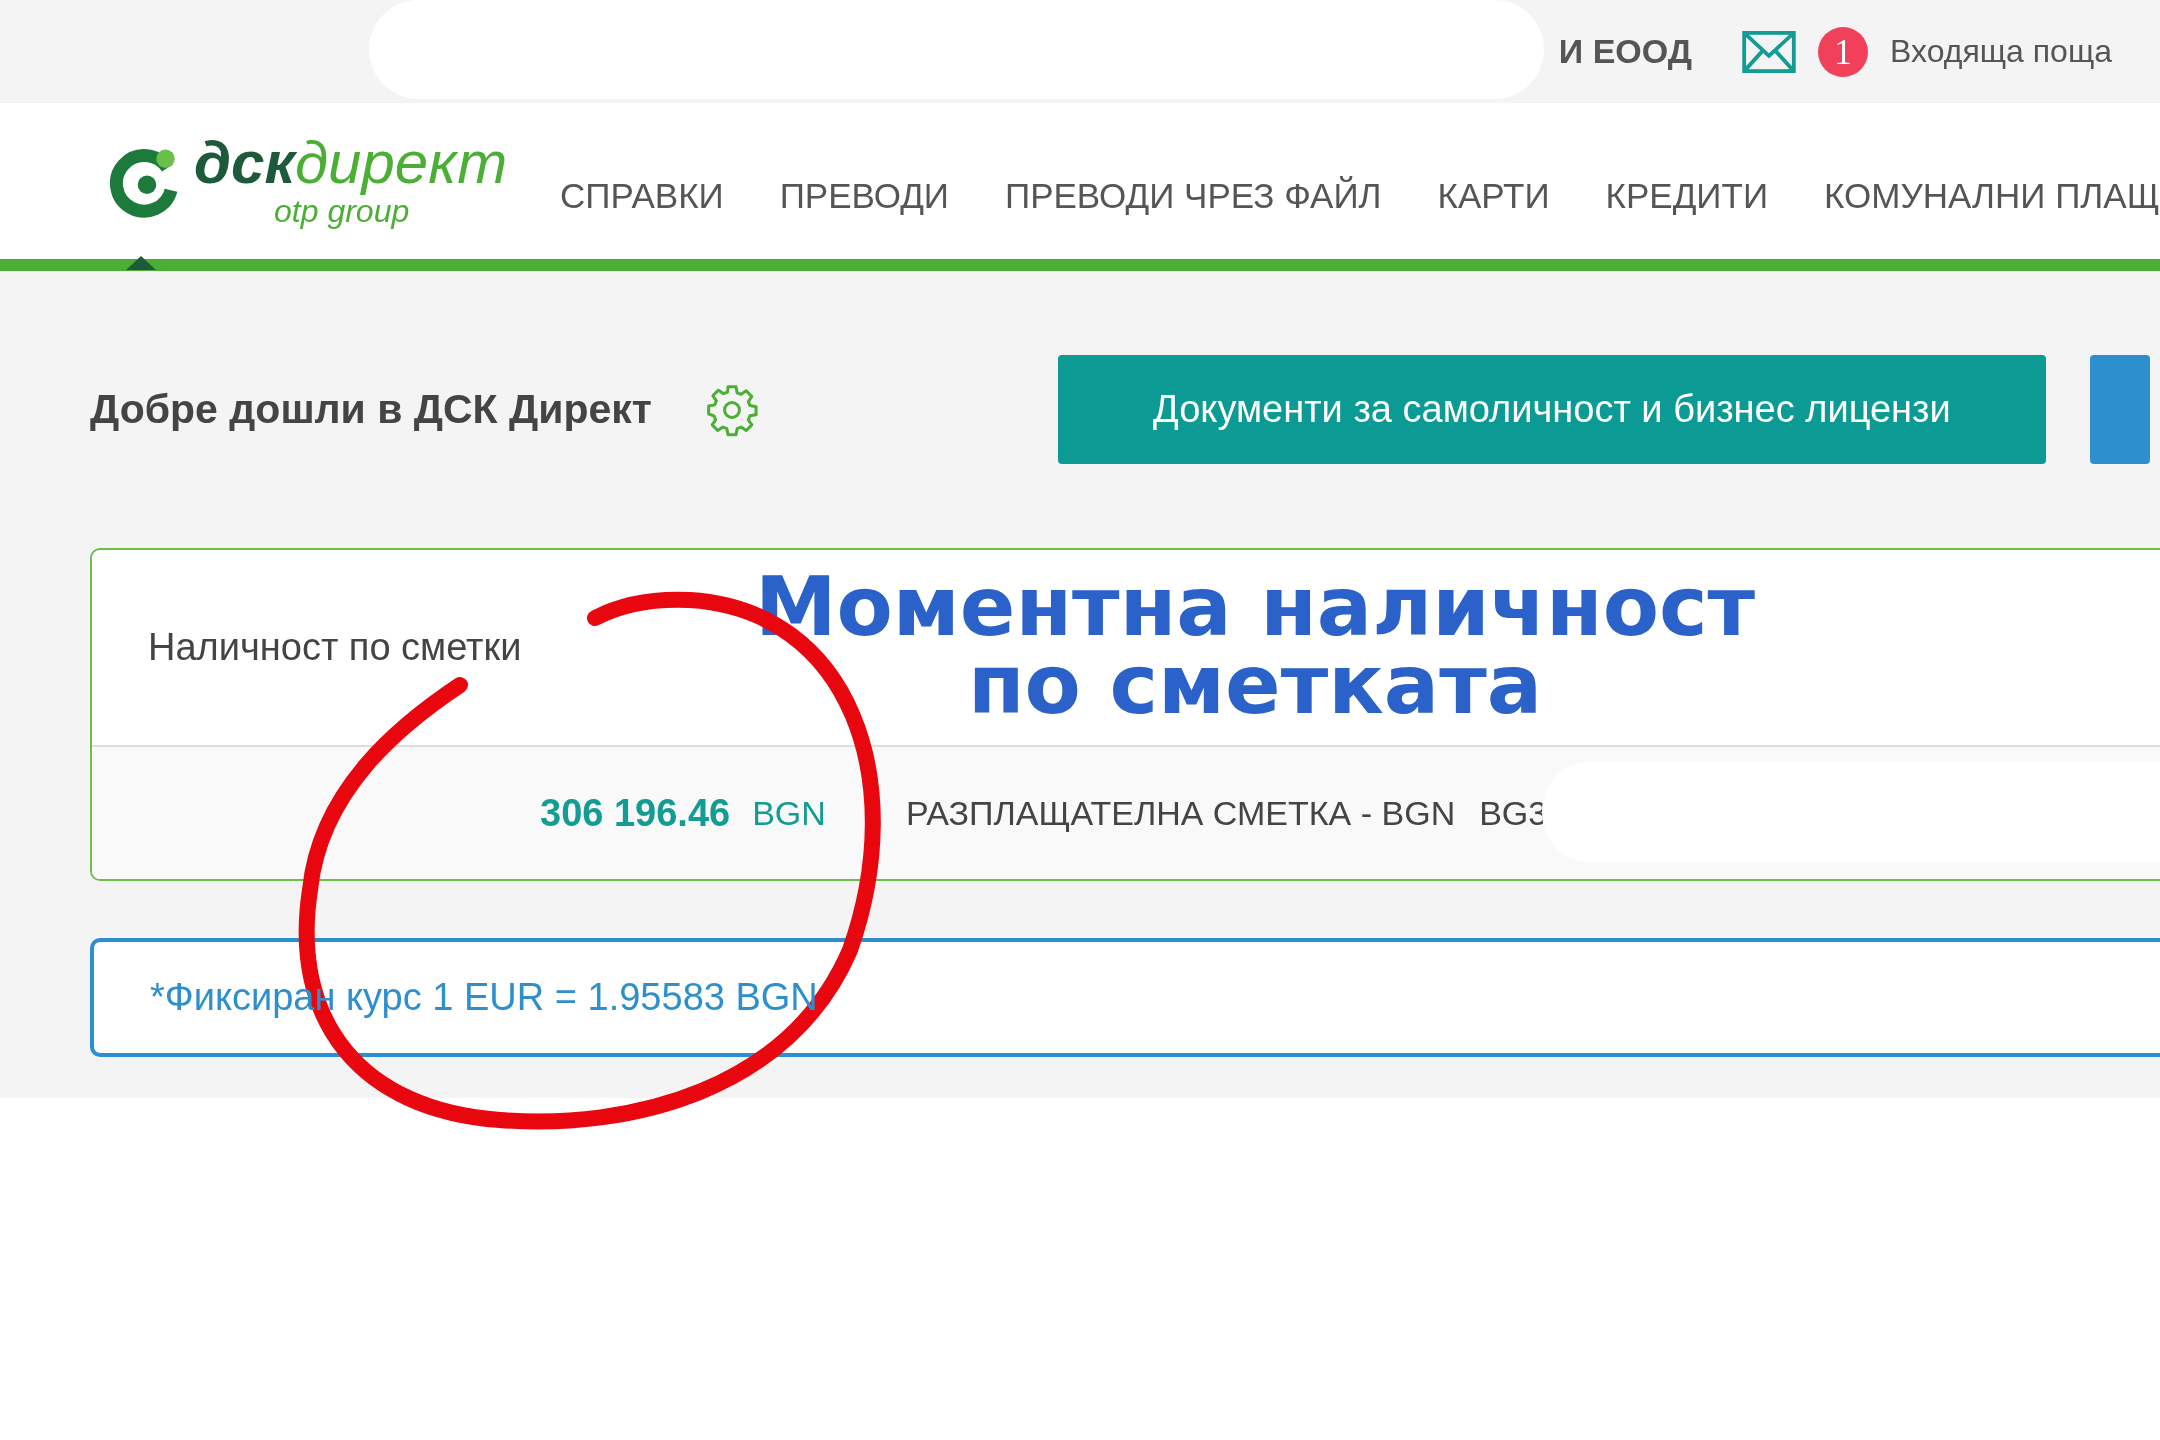 This screenshot has width=2160, height=1440. What do you see at coordinates (1180, 813) in the screenshot?
I see `account-name: РАЗПЛАЩАТЕЛНА СМЕТКА - BGN` at bounding box center [1180, 813].